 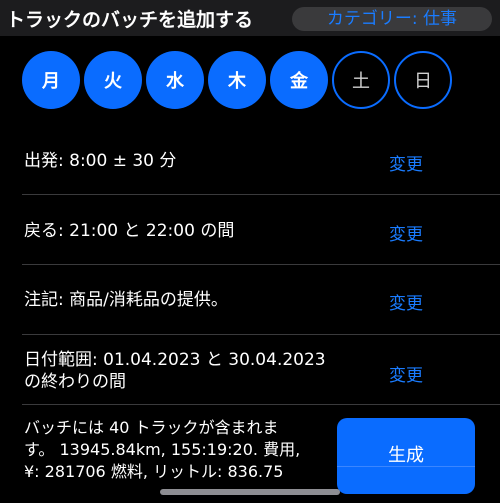 What do you see at coordinates (261, 162) in the screenshot?
I see `departure-row: 出発: 8:00 ± 30 分 変更` at bounding box center [261, 162].